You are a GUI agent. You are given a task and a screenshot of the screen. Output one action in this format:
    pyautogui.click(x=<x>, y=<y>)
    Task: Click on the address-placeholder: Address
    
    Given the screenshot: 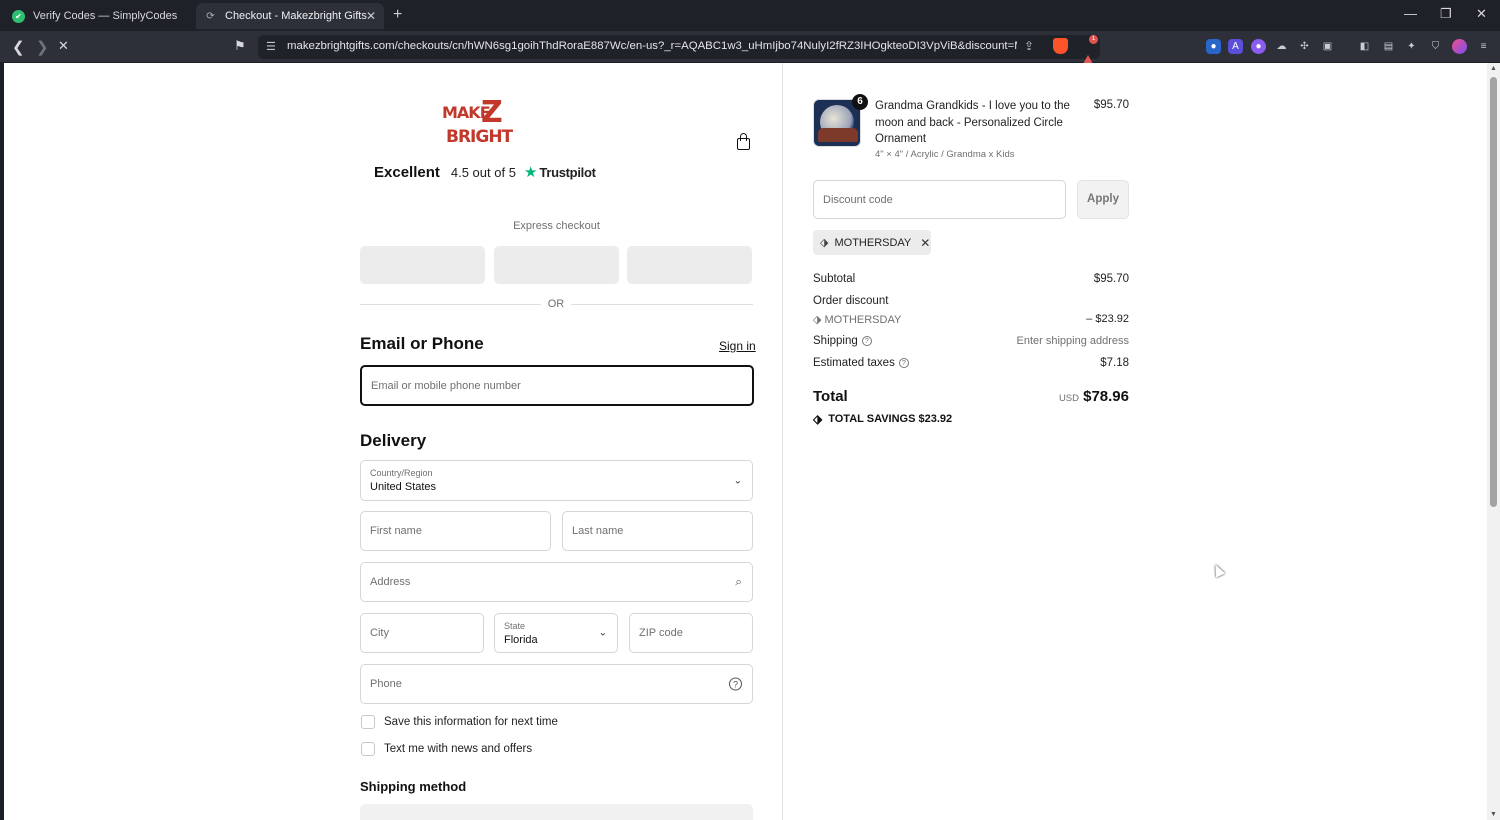 What is the action you would take?
    pyautogui.click(x=390, y=582)
    